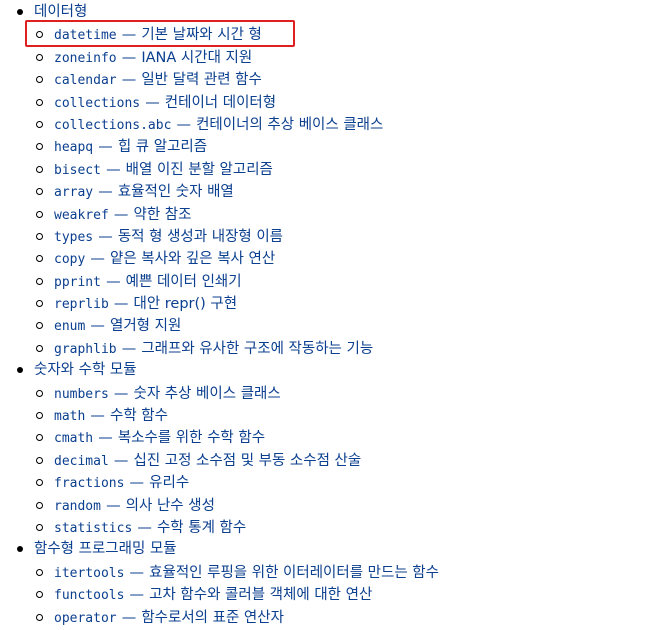 The height and width of the screenshot is (630, 663). I want to click on module-link: copy — 얕은 복사와 깊은 복사 연산, so click(164, 259).